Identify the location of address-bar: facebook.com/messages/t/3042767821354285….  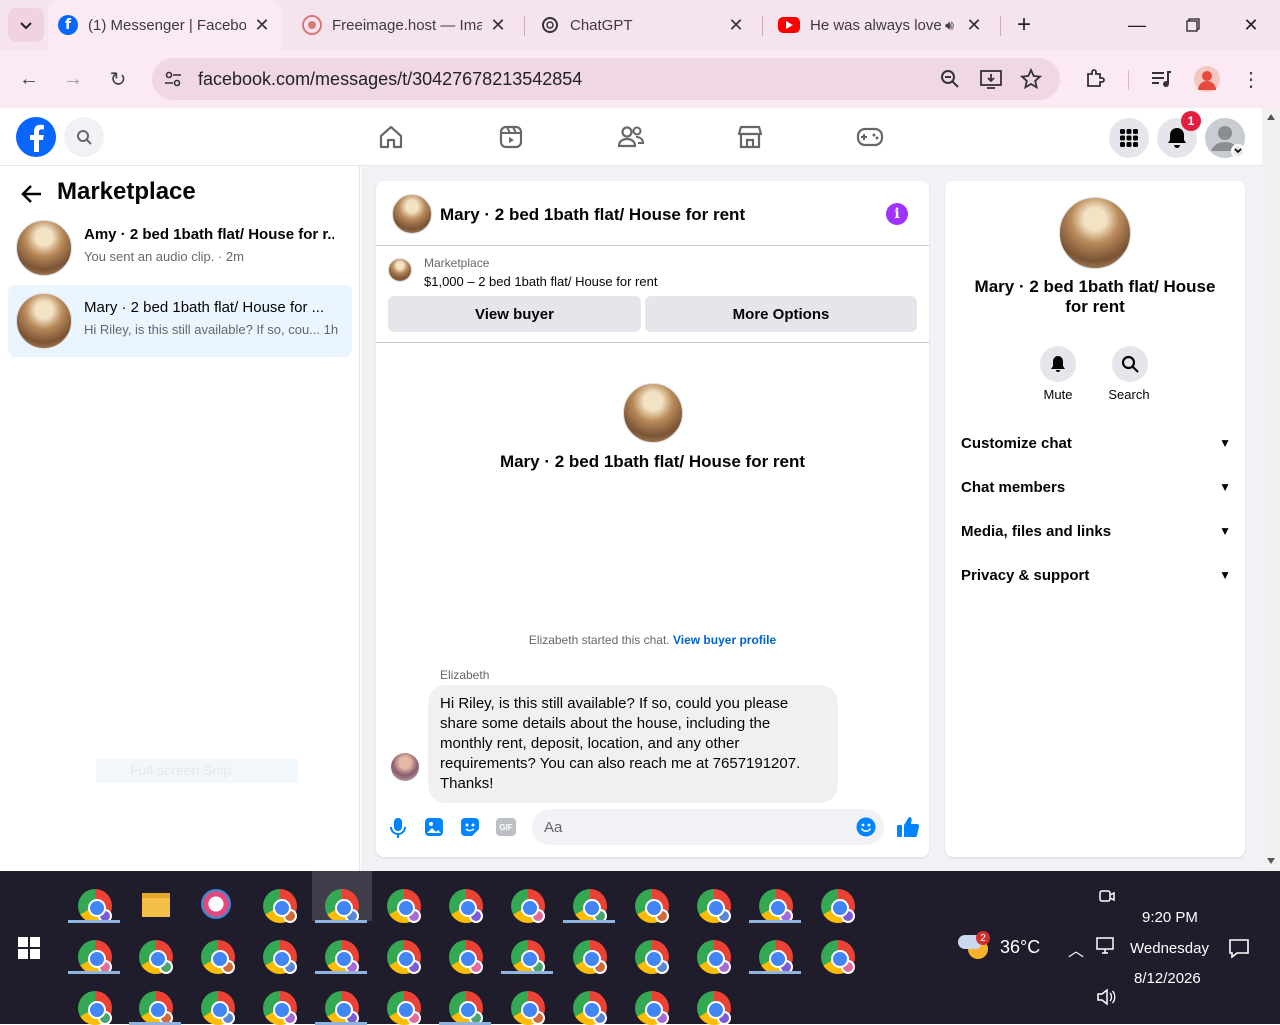
(606, 79).